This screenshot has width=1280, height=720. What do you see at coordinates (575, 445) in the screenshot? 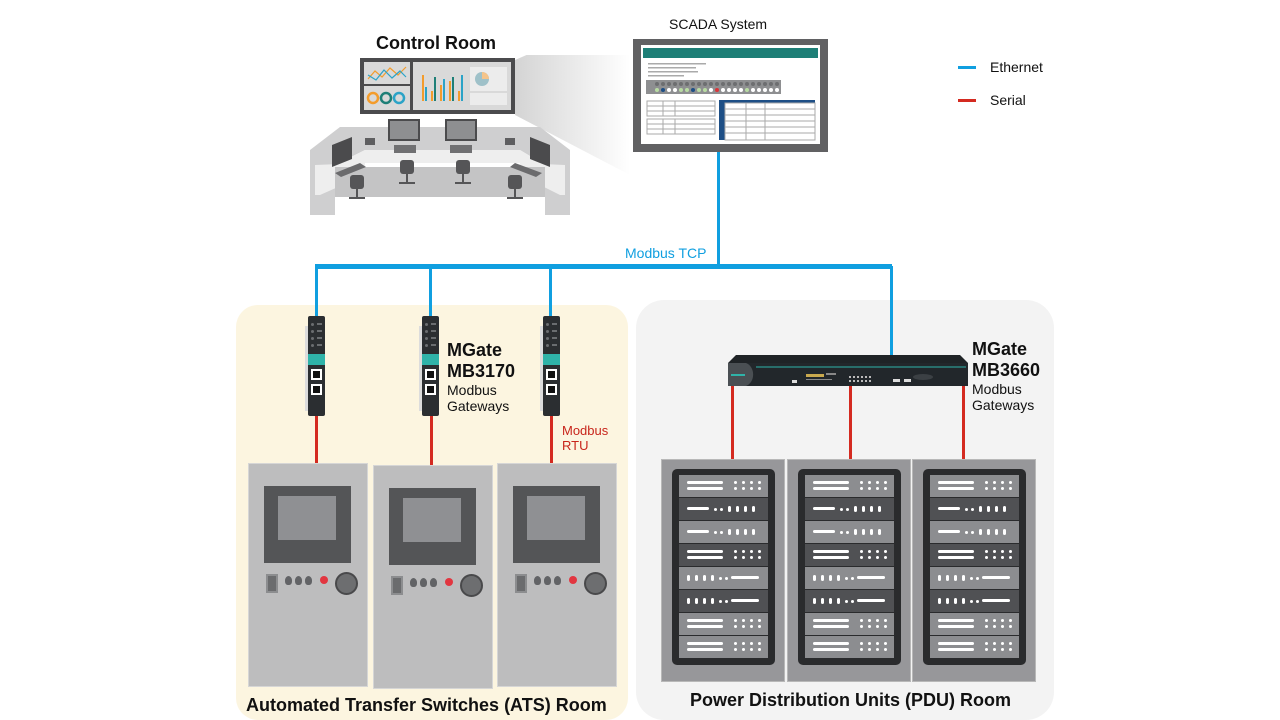
I see `modbus-rtu-line2: RTU` at bounding box center [575, 445].